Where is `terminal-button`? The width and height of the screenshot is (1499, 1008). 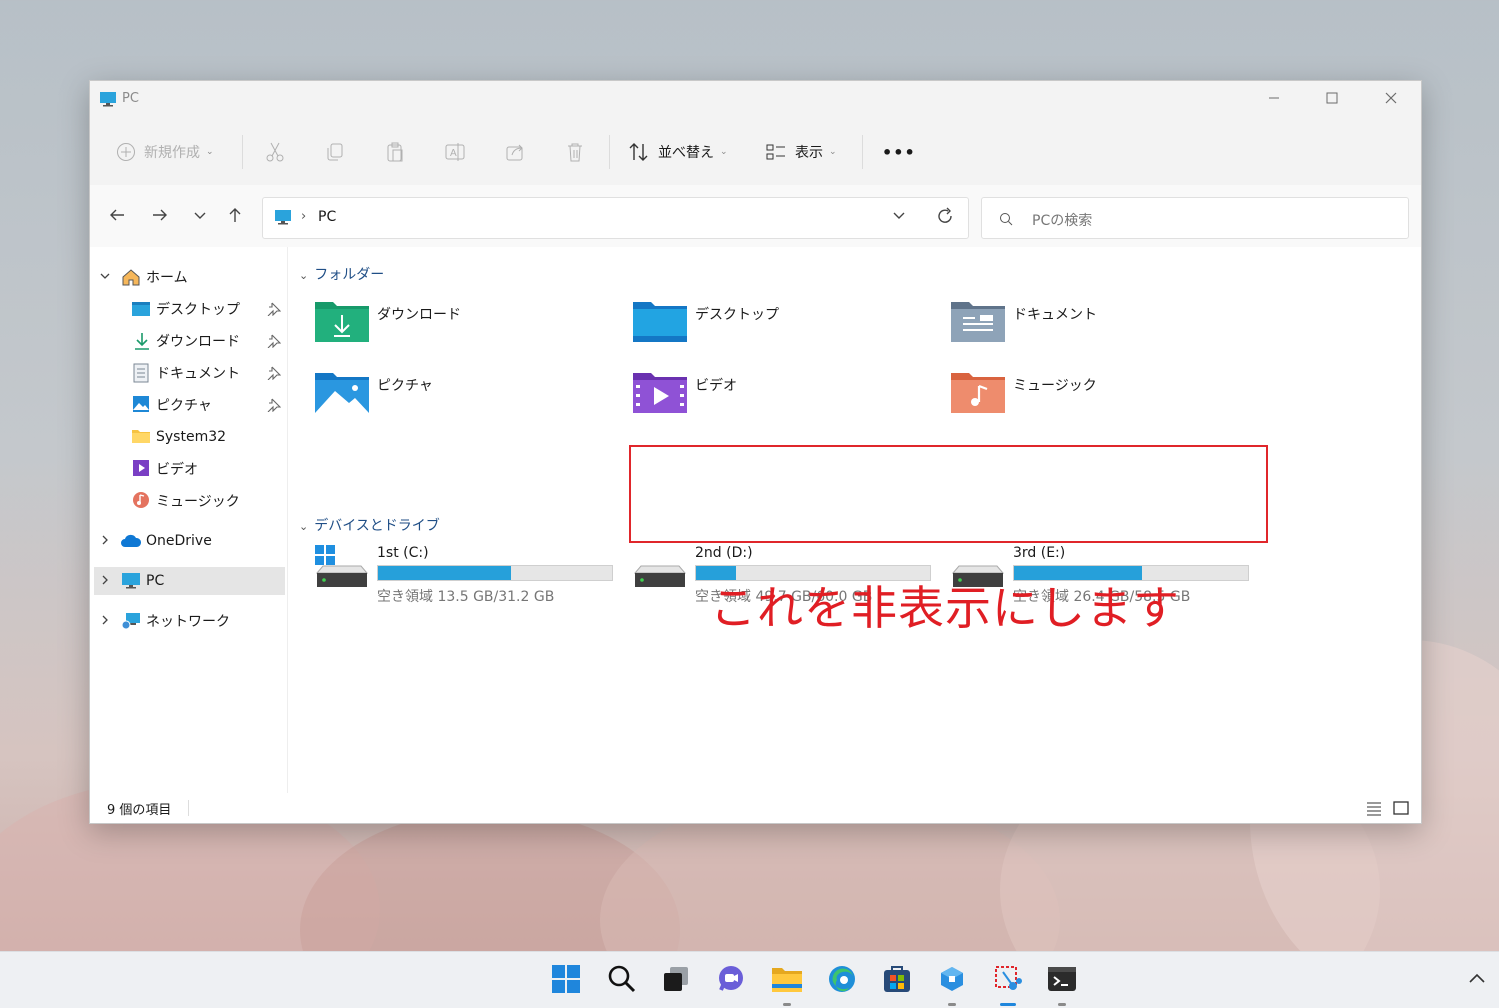
terminal-button is located at coordinates (1062, 981).